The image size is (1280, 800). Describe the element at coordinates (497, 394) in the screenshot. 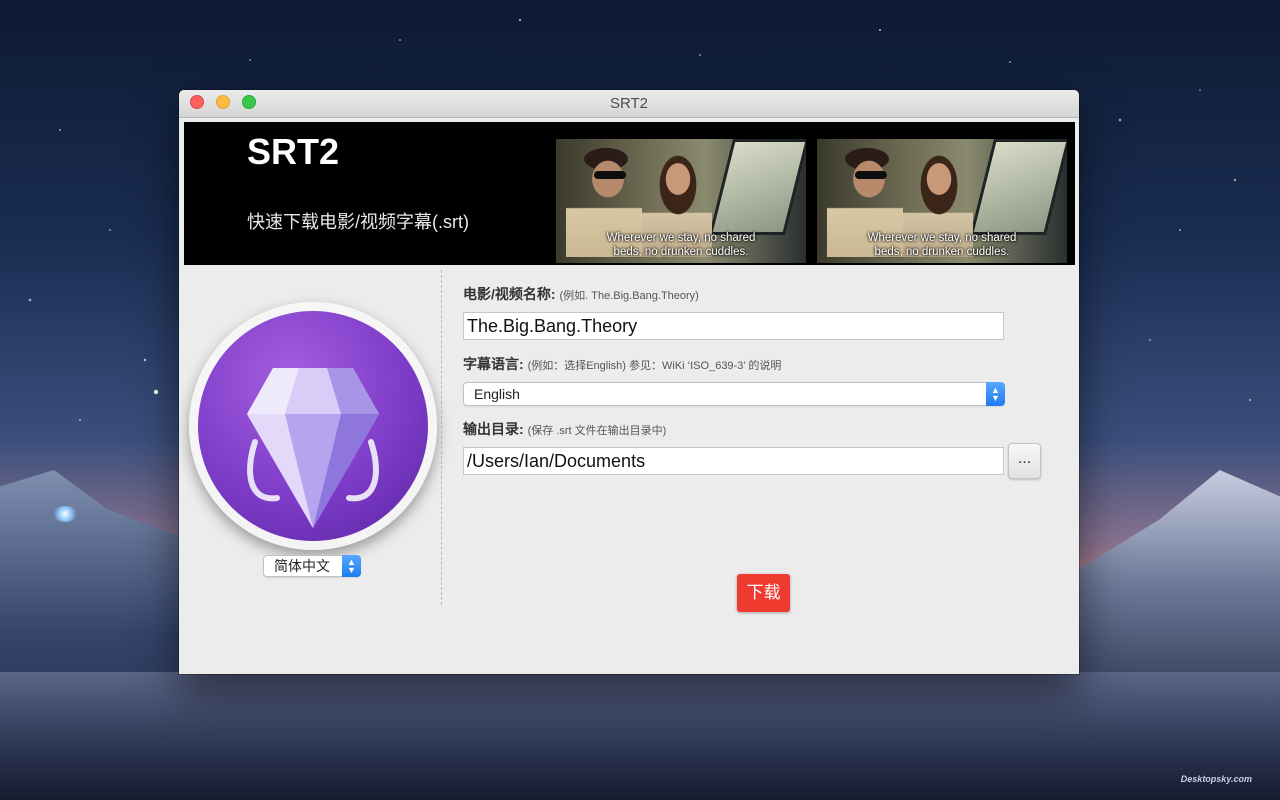

I see `subtitle-language-value: English` at that location.